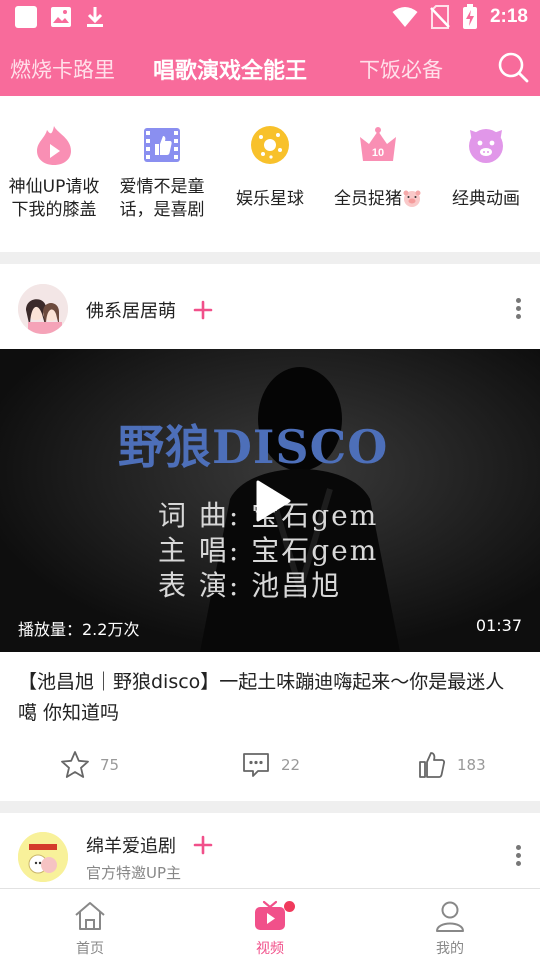 This screenshot has width=540, height=960. Describe the element at coordinates (368, 199) in the screenshot. I see `category-label: 全员捉猪` at that location.